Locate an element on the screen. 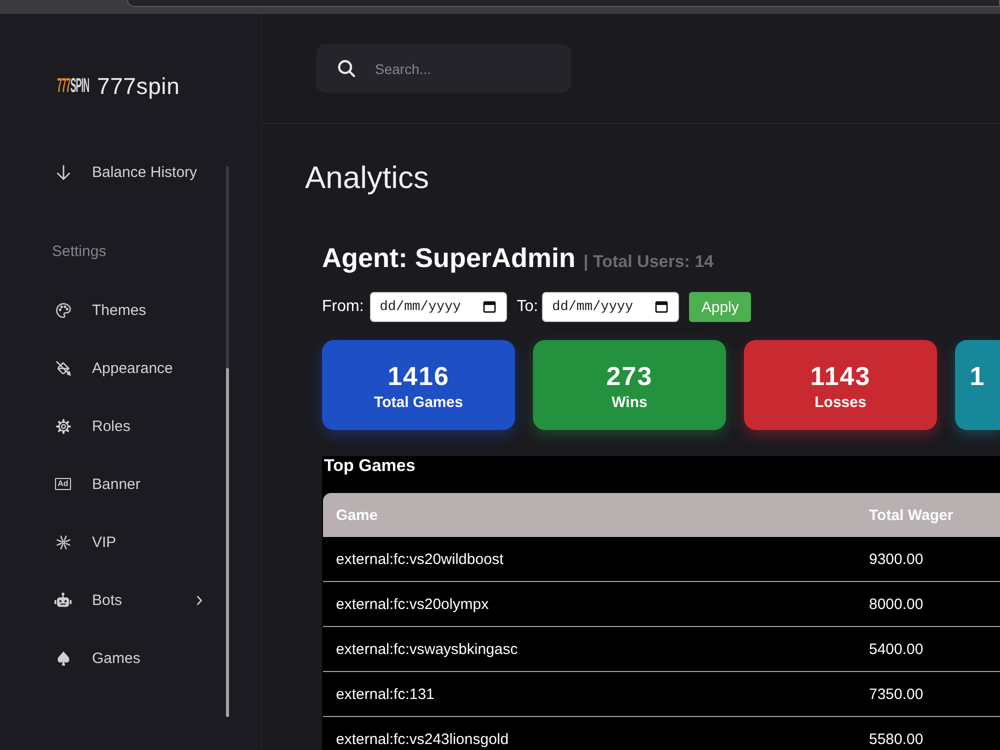  table-cell-text: external:fc:vswaysbkingasc is located at coordinates (427, 649).